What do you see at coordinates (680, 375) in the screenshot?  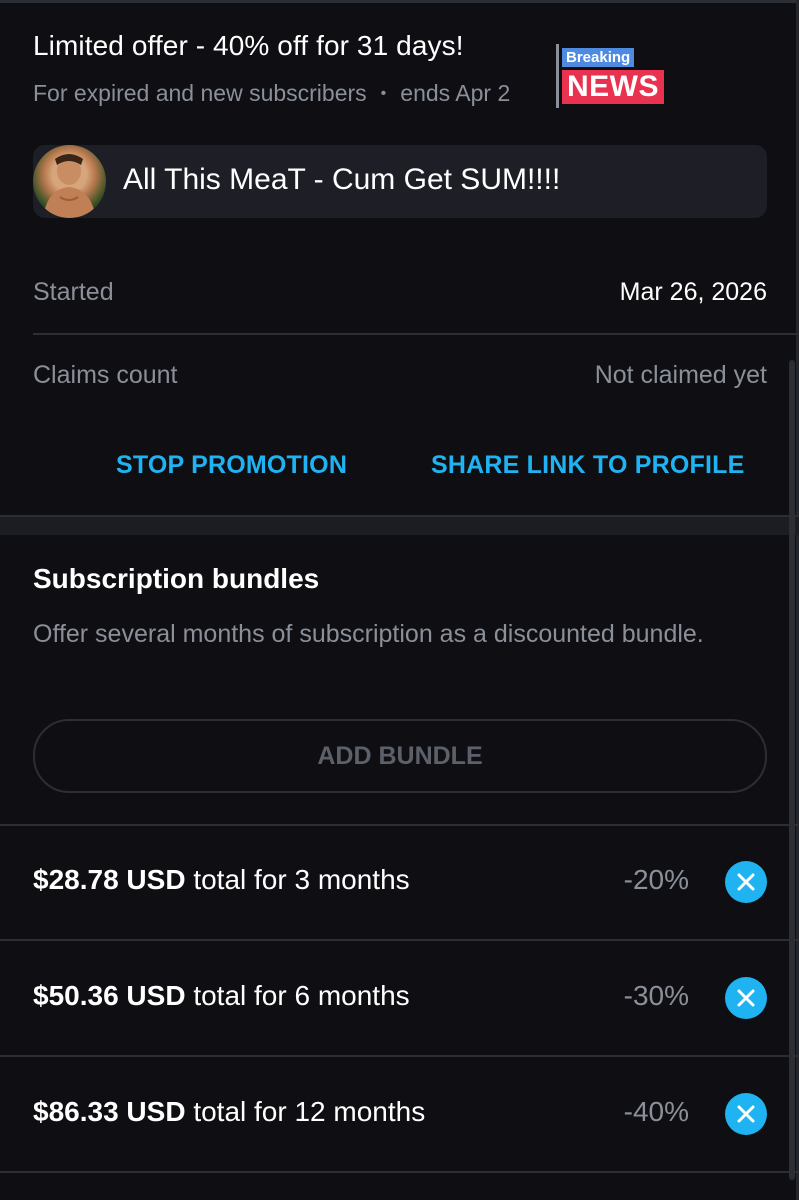 I see `claims-value: Not claimed yet` at bounding box center [680, 375].